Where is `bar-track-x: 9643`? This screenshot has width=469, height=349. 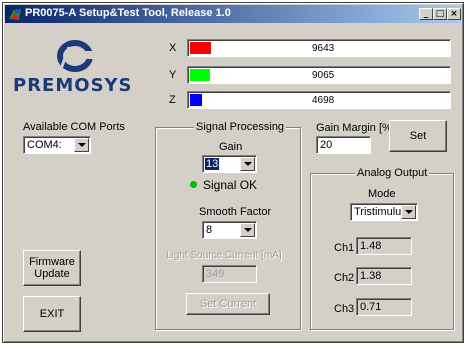 bar-track-x: 9643 is located at coordinates (319, 48).